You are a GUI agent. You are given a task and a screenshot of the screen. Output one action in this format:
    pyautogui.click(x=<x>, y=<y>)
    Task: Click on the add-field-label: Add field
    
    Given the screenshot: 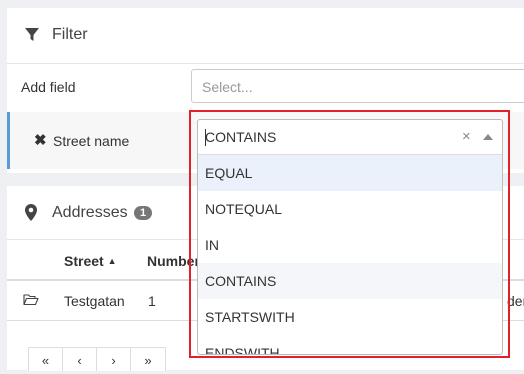 What is the action you would take?
    pyautogui.click(x=48, y=87)
    